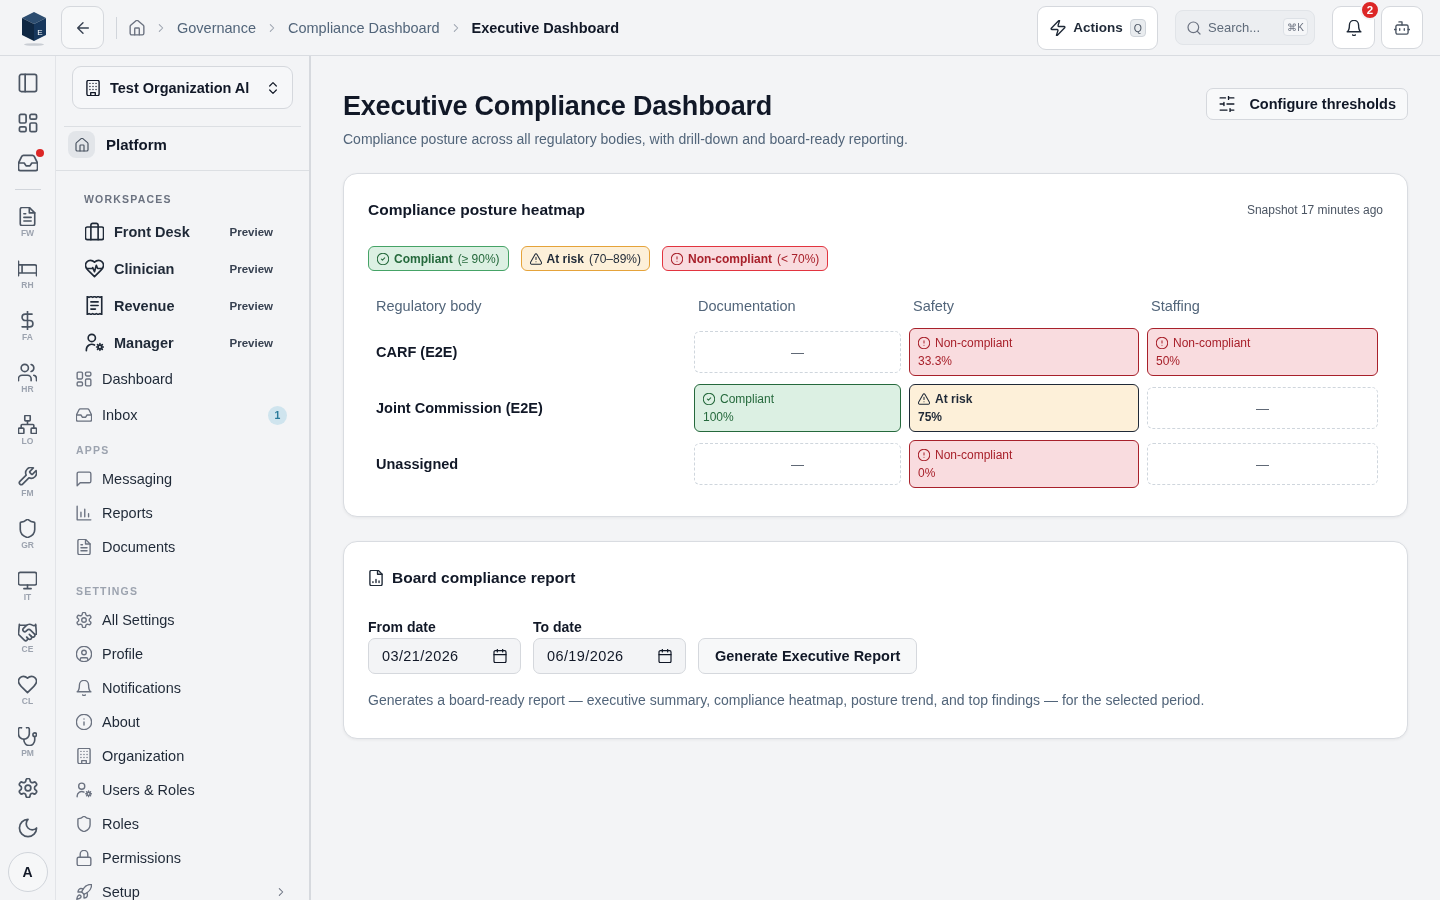 This screenshot has width=1440, height=900. I want to click on field-label: From date, so click(402, 627).